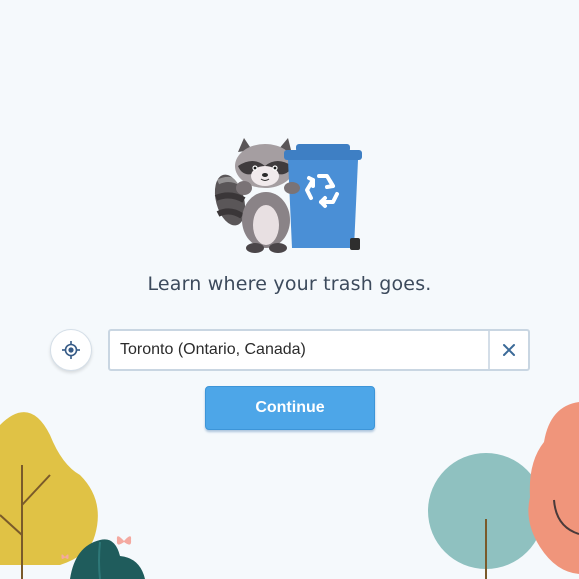  Describe the element at coordinates (290, 408) in the screenshot. I see `continue-button: Continue` at that location.